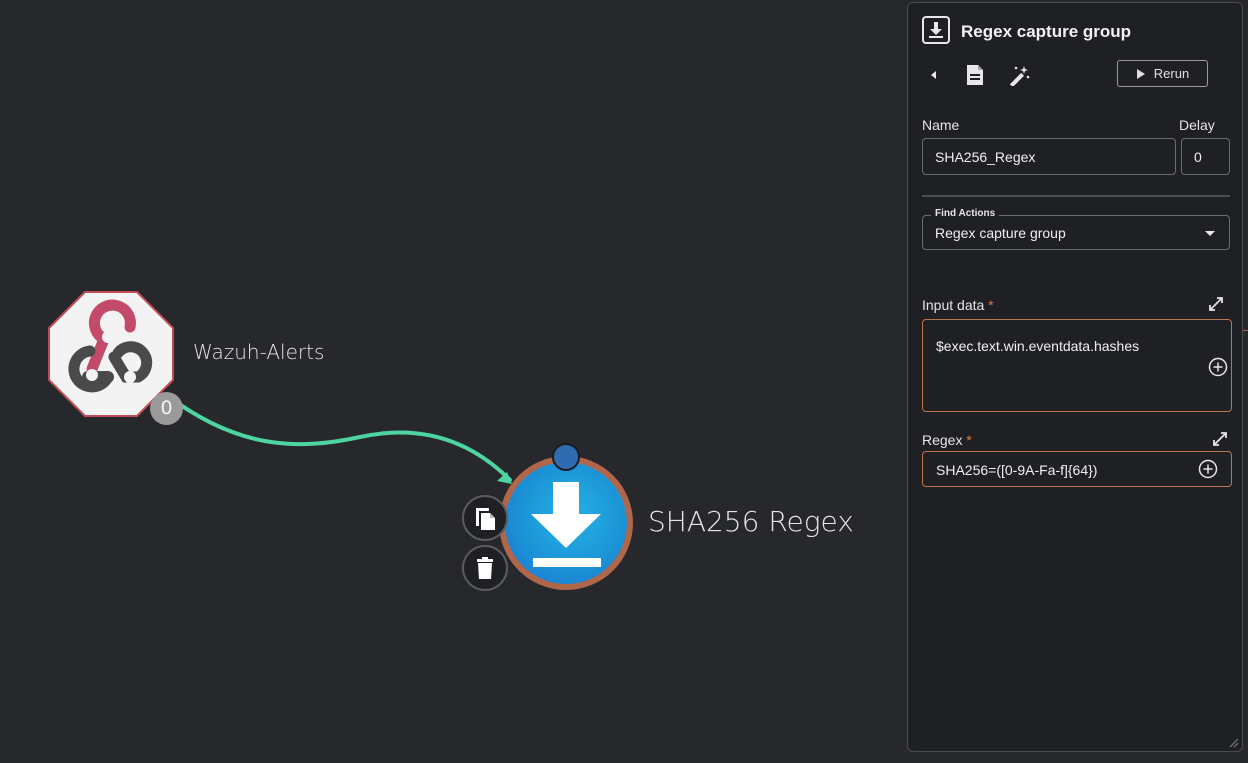 Image resolution: width=1248 pixels, height=763 pixels. What do you see at coordinates (965, 213) in the screenshot?
I see `find-actions-legend: Find Actions` at bounding box center [965, 213].